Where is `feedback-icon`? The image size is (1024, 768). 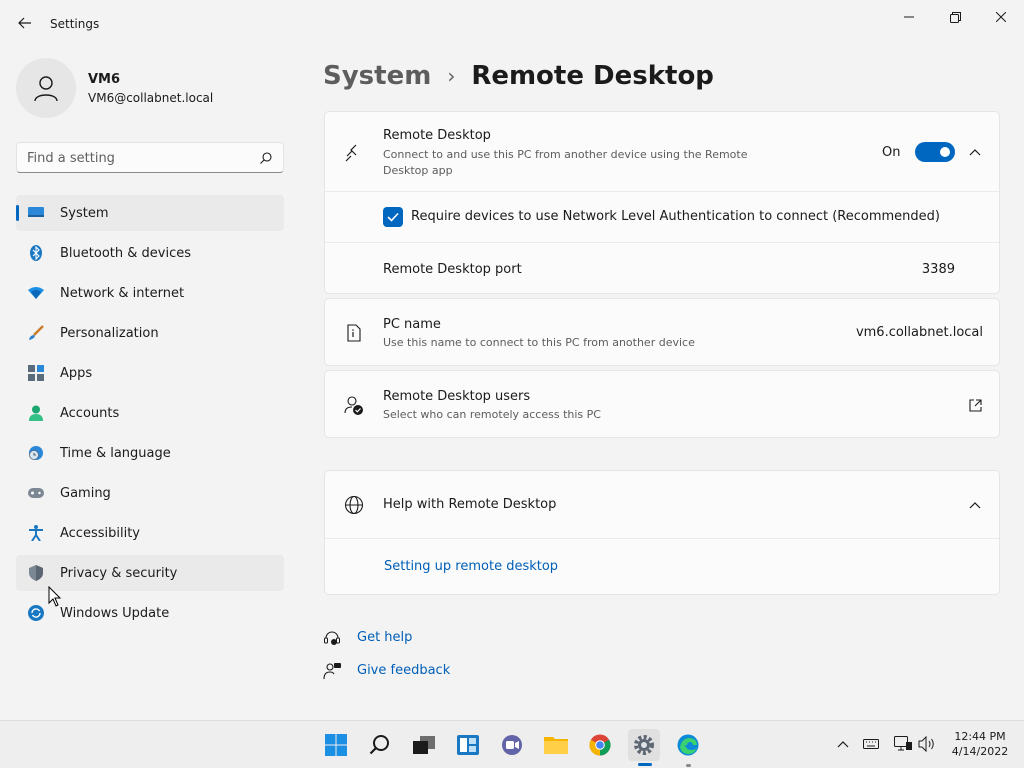
feedback-icon is located at coordinates (332, 671).